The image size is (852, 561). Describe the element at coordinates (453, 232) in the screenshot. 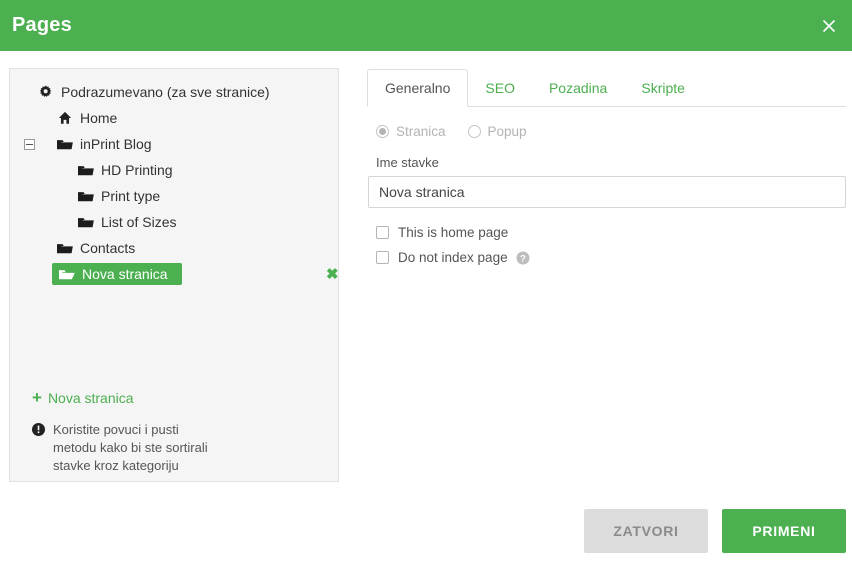

I see `home-page-checkbox-label: This is home page` at that location.